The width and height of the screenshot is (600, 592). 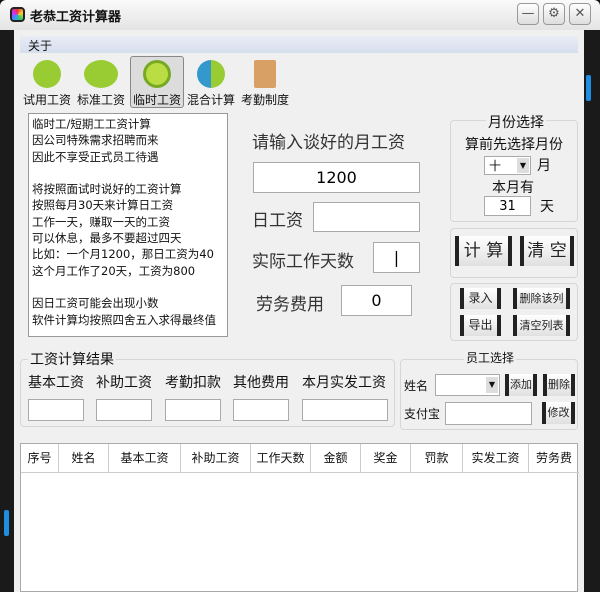 I want to click on alipay-input, so click(x=488, y=413).